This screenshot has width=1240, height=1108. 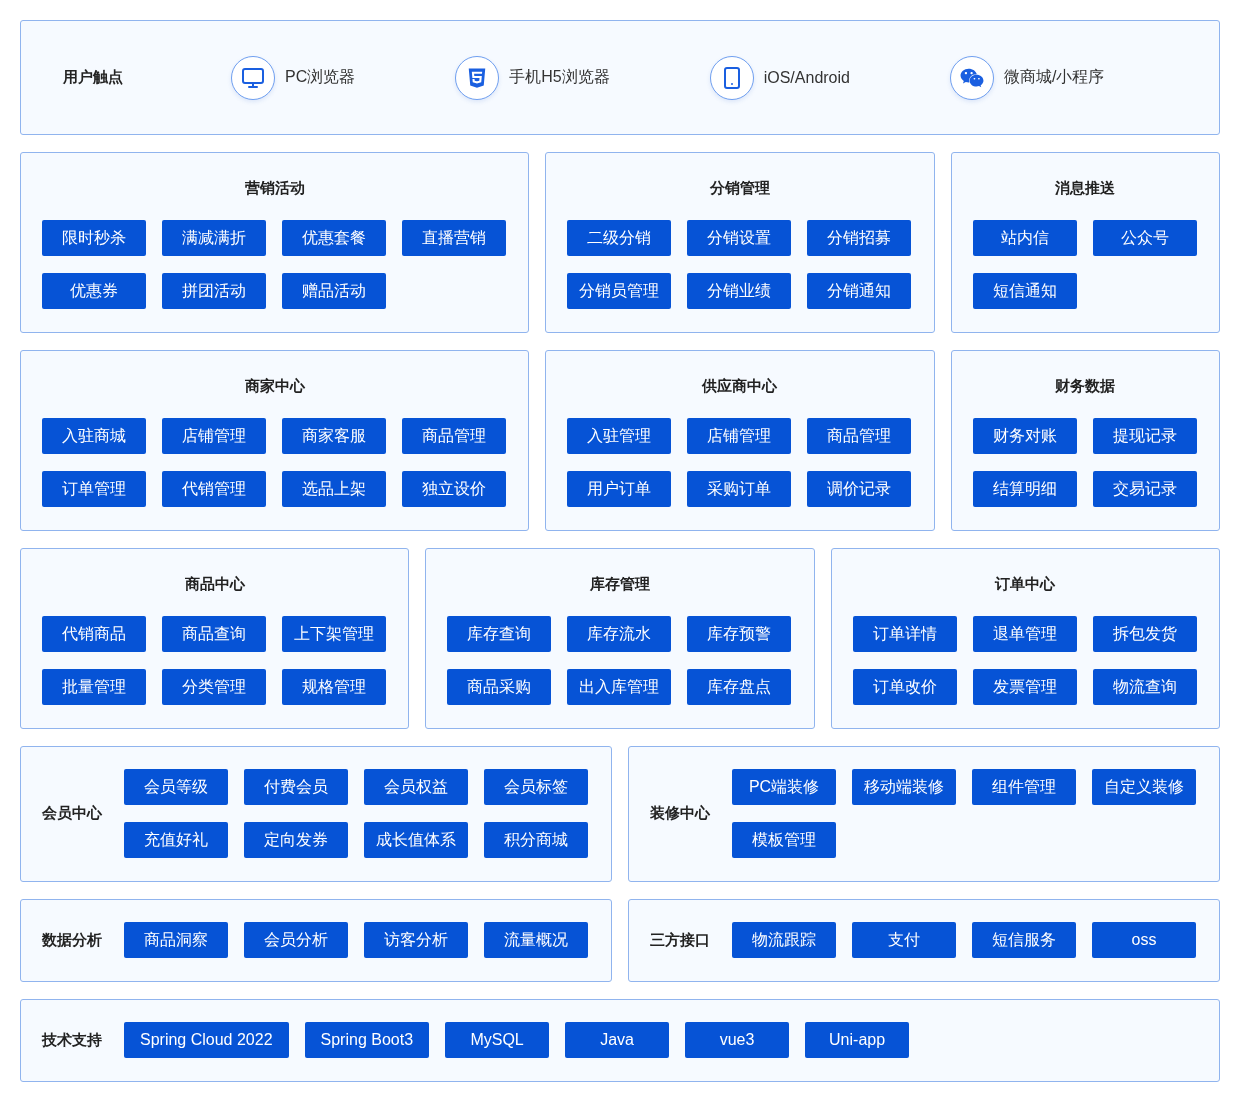 What do you see at coordinates (334, 436) in the screenshot?
I see `module-button: 商家客服` at bounding box center [334, 436].